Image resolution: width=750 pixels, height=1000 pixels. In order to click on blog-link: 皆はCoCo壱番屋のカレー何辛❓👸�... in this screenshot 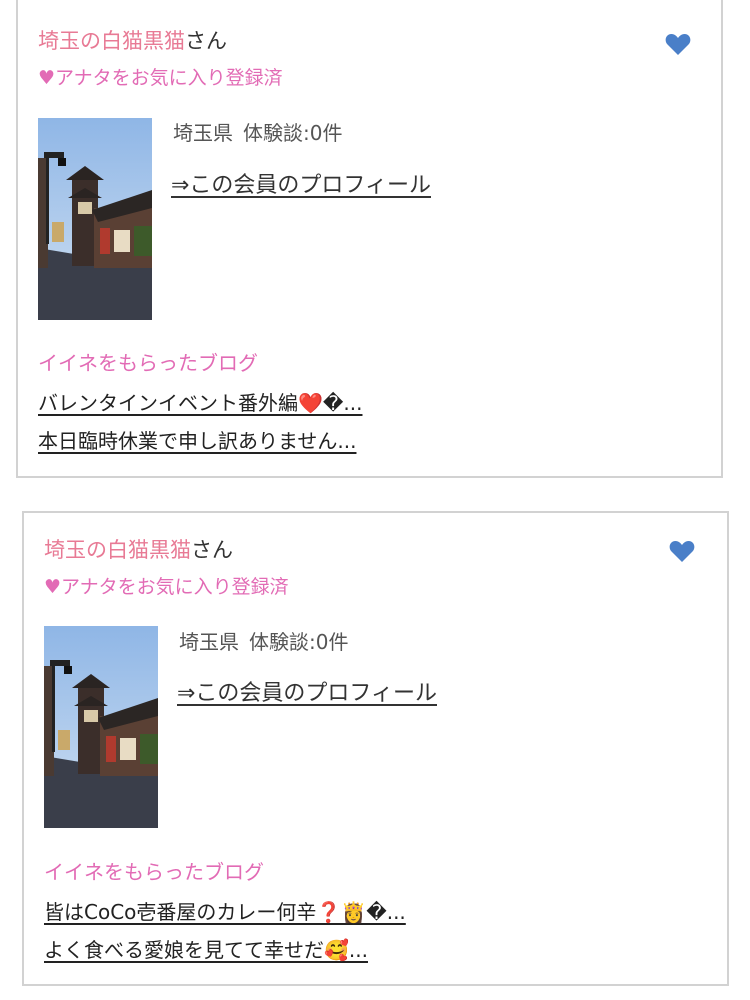, I will do `click(225, 912)`.